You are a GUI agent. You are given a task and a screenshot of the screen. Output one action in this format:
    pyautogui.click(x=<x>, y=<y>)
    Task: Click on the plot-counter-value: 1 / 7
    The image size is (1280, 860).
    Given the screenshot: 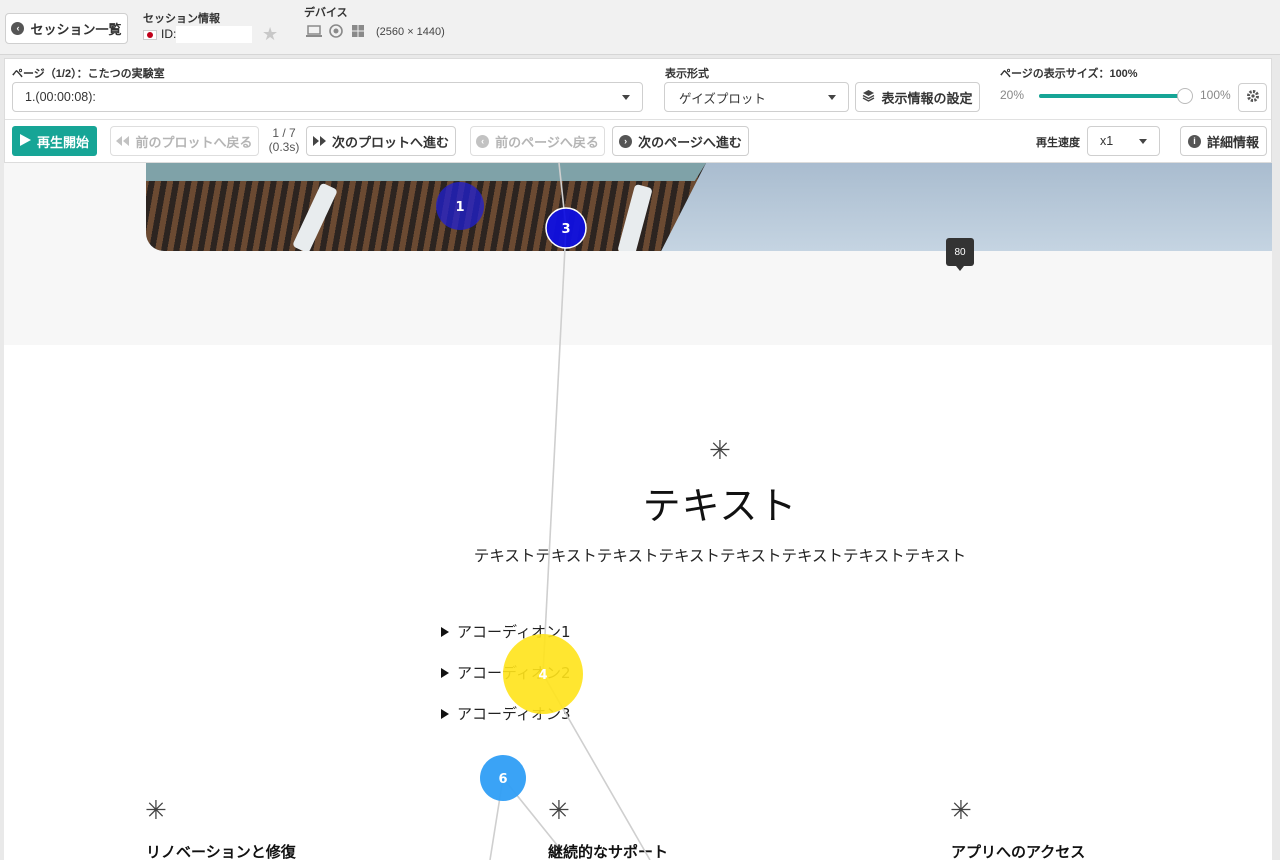 What is the action you would take?
    pyautogui.click(x=284, y=133)
    